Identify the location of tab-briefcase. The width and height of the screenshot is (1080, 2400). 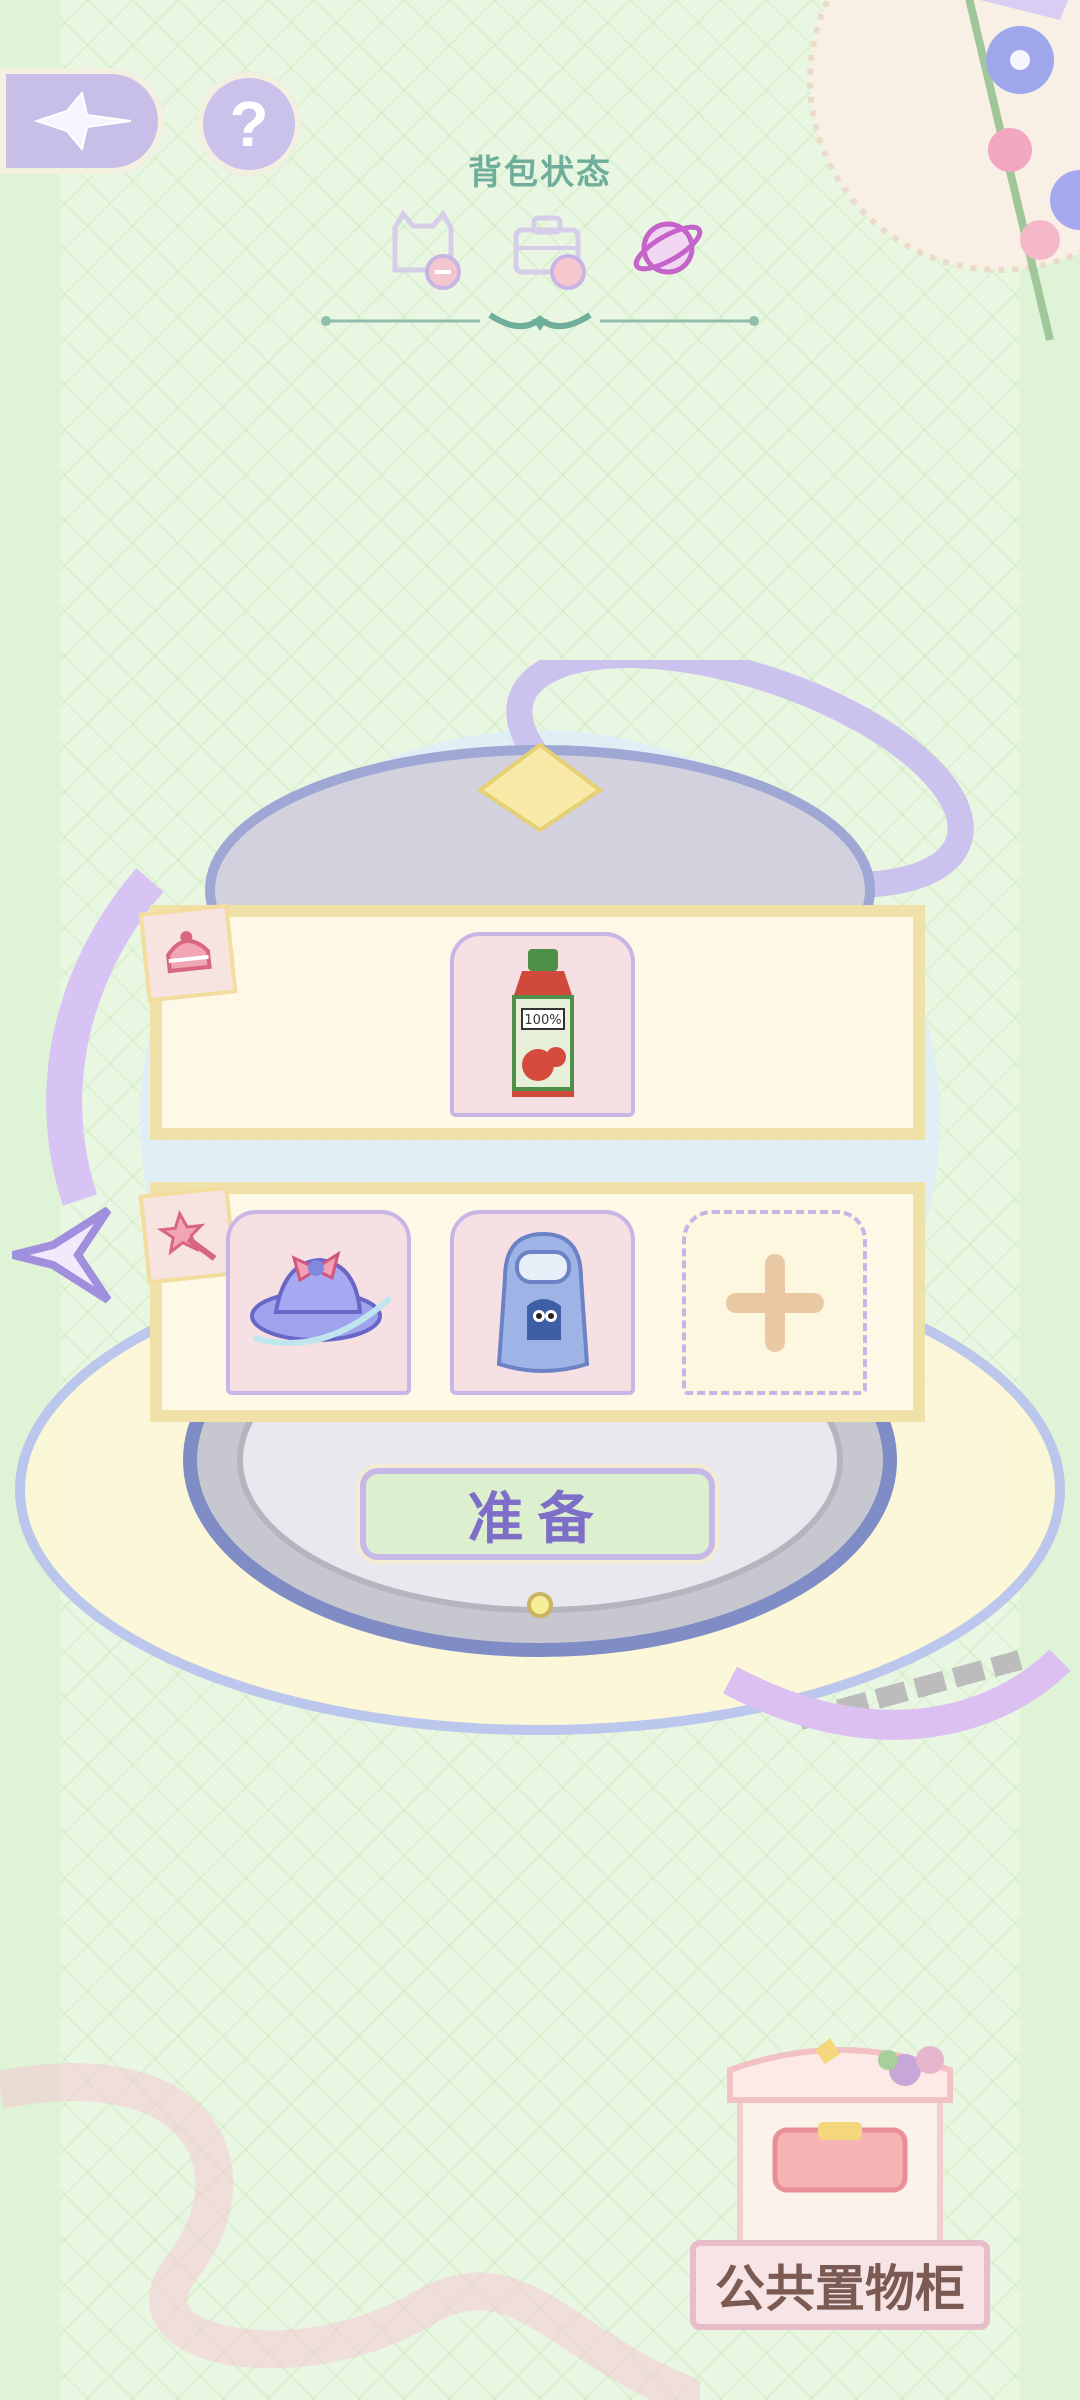
(550, 250).